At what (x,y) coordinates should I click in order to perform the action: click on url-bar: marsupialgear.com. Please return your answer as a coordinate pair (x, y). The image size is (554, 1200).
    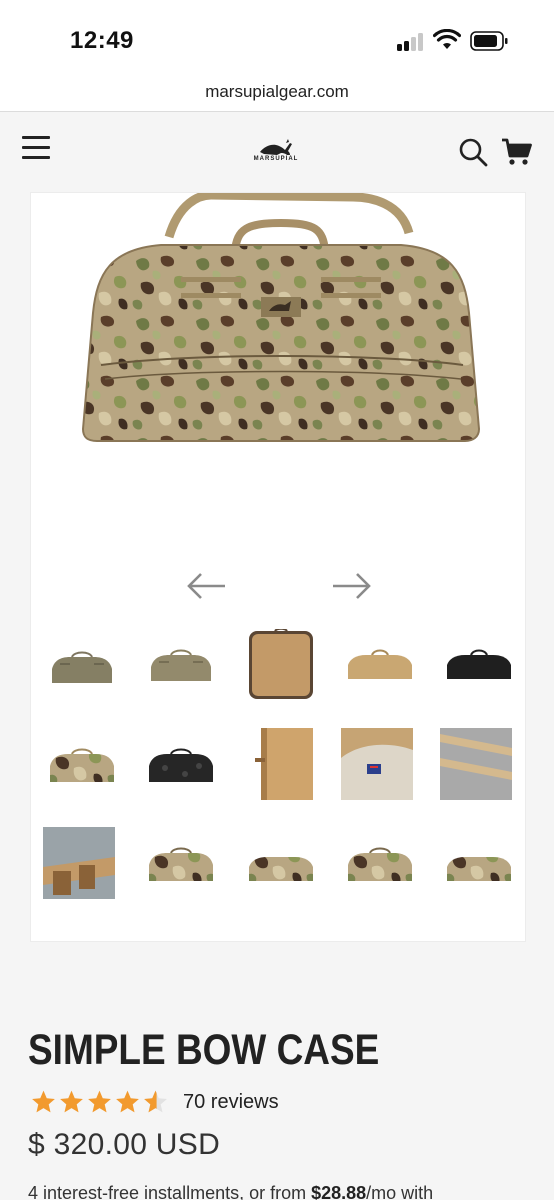
    Looking at the image, I should click on (277, 95).